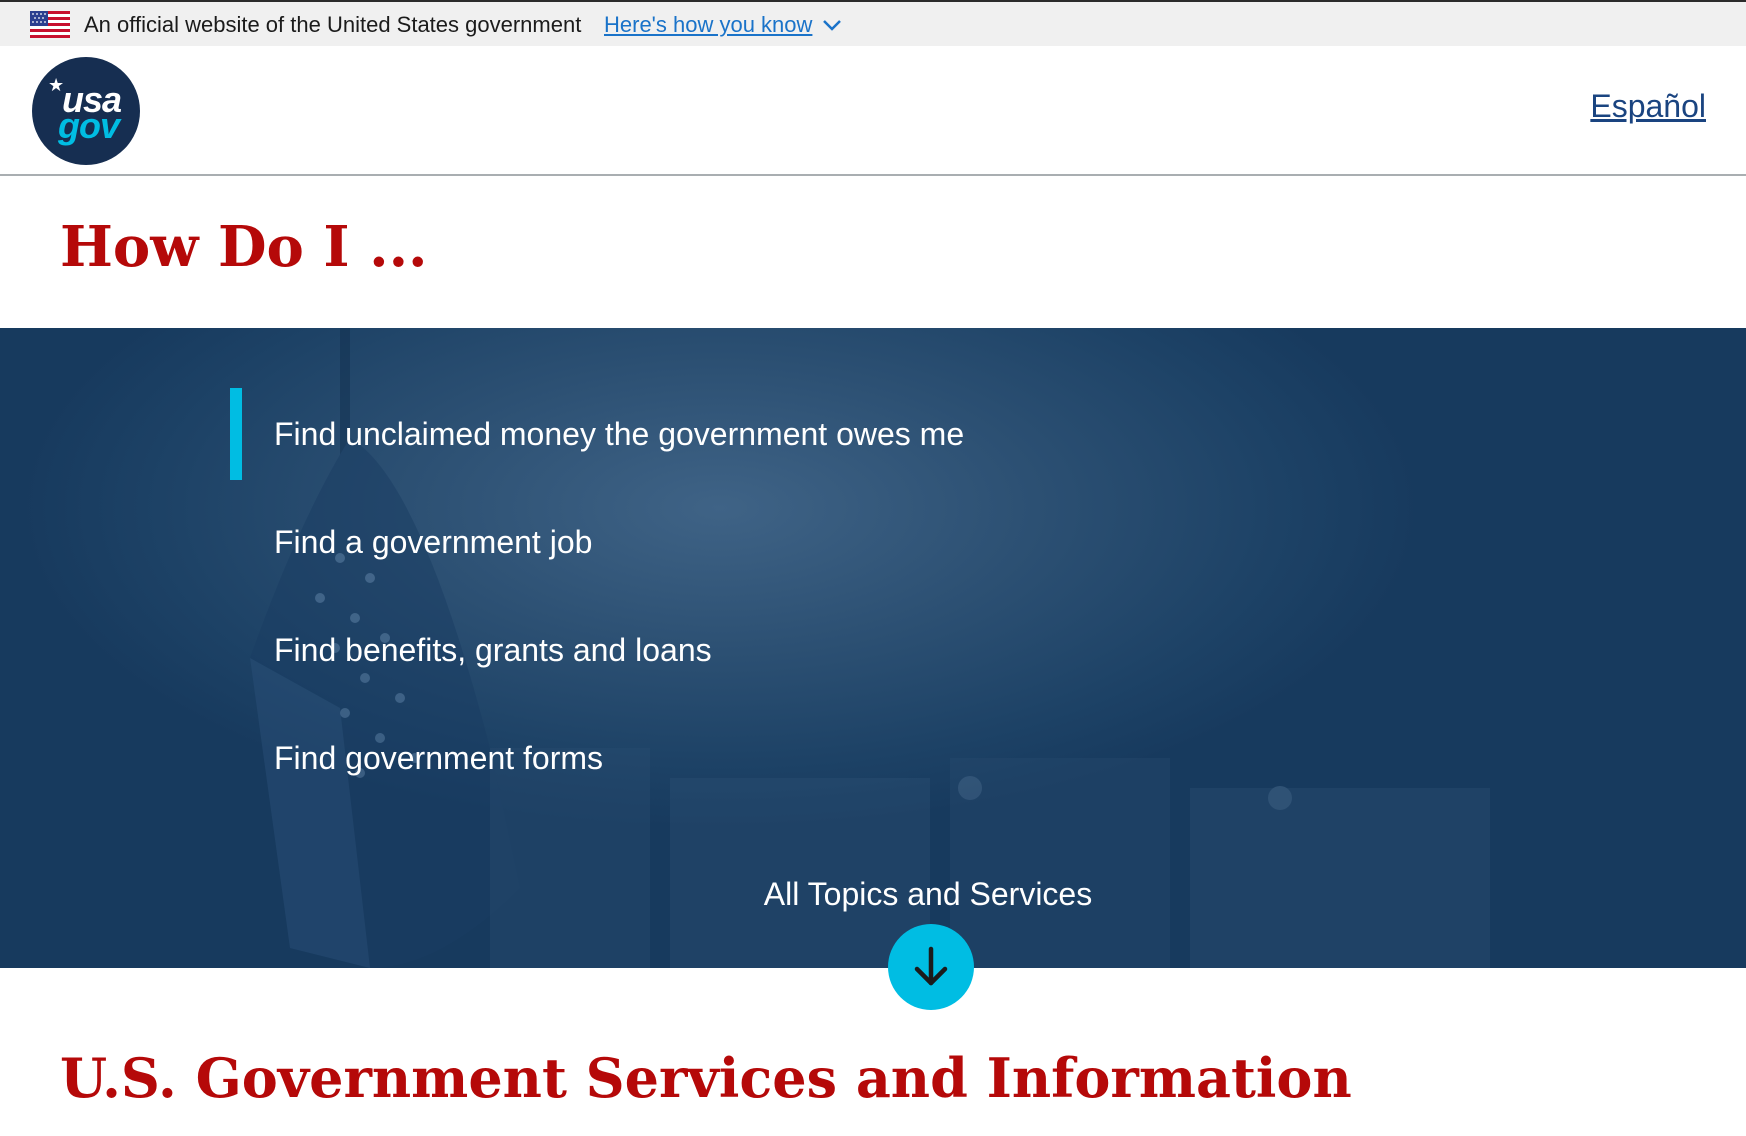 The image size is (1746, 1136). Describe the element at coordinates (1648, 106) in the screenshot. I see `espanol-link: Español` at that location.